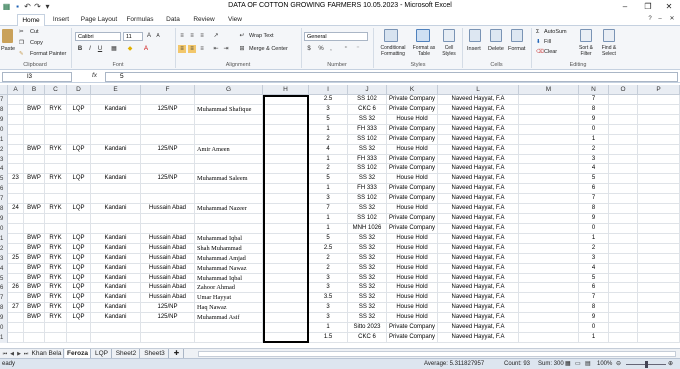  What do you see at coordinates (588, 364) in the screenshot?
I see `page-break-view-icon: ▤` at bounding box center [588, 364].